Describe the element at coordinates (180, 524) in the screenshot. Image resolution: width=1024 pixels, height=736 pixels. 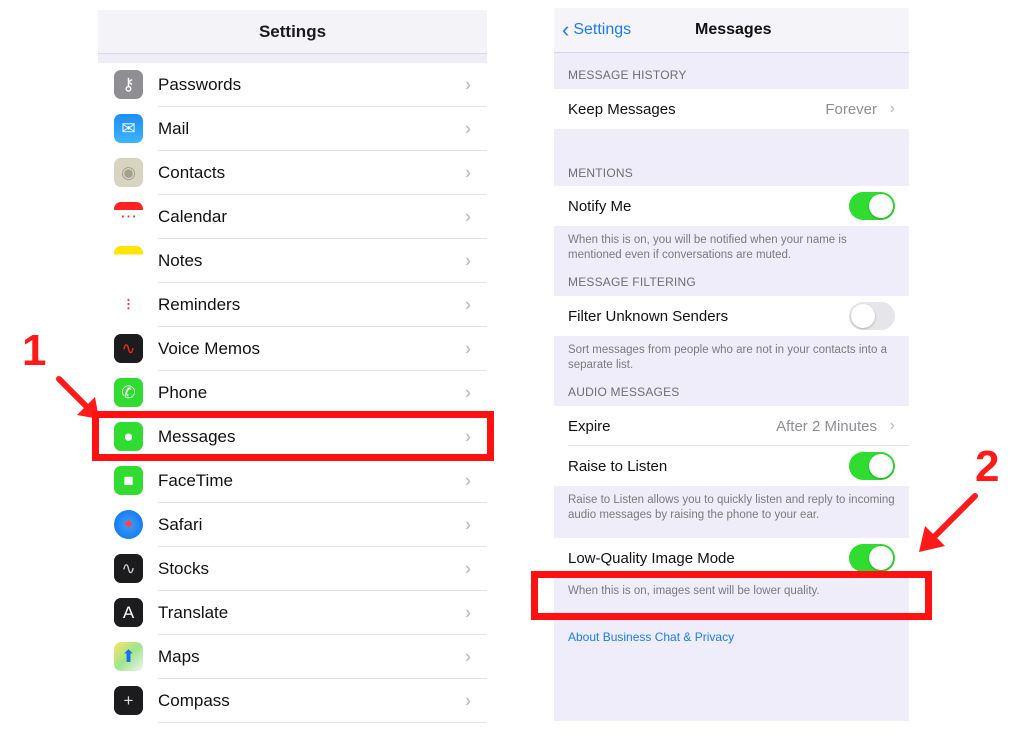
I see `settings-item-label: Safari` at that location.